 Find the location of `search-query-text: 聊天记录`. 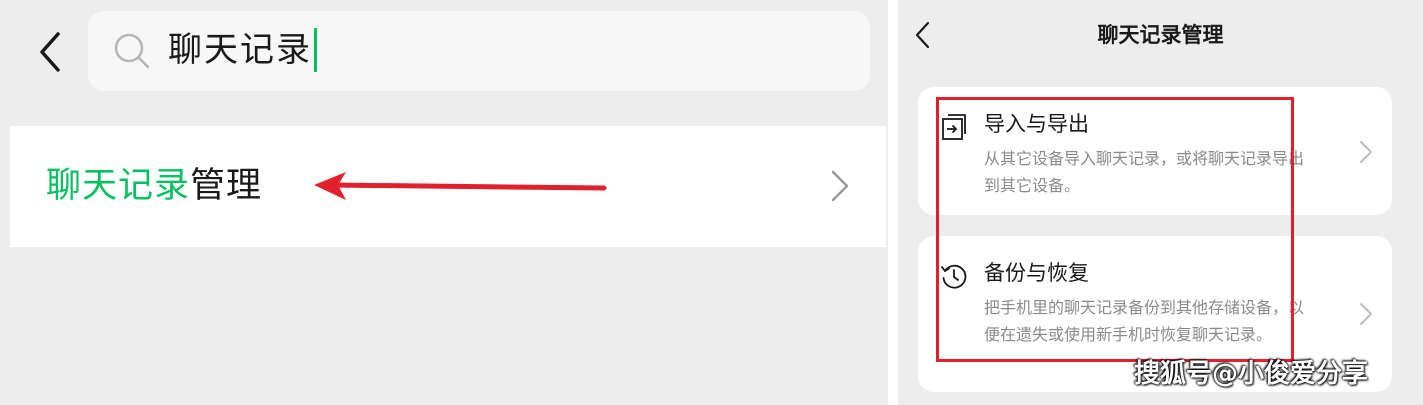

search-query-text: 聊天记录 is located at coordinates (240, 50).